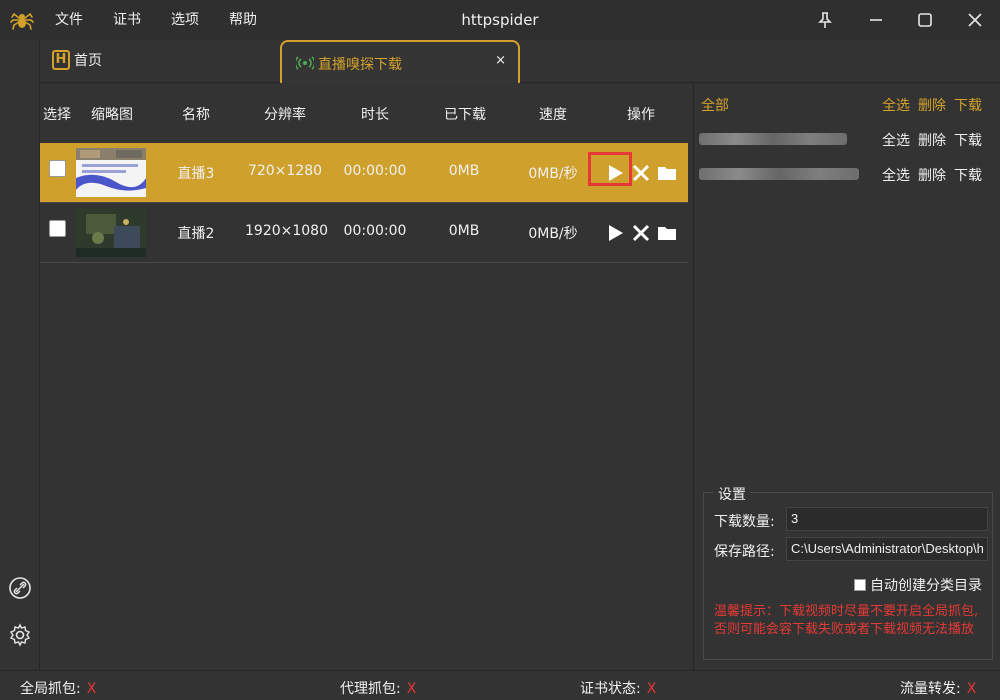 The width and height of the screenshot is (1000, 700). What do you see at coordinates (370, 689) in the screenshot?
I see `status-proxy-capture-label: 代理抓包:` at bounding box center [370, 689].